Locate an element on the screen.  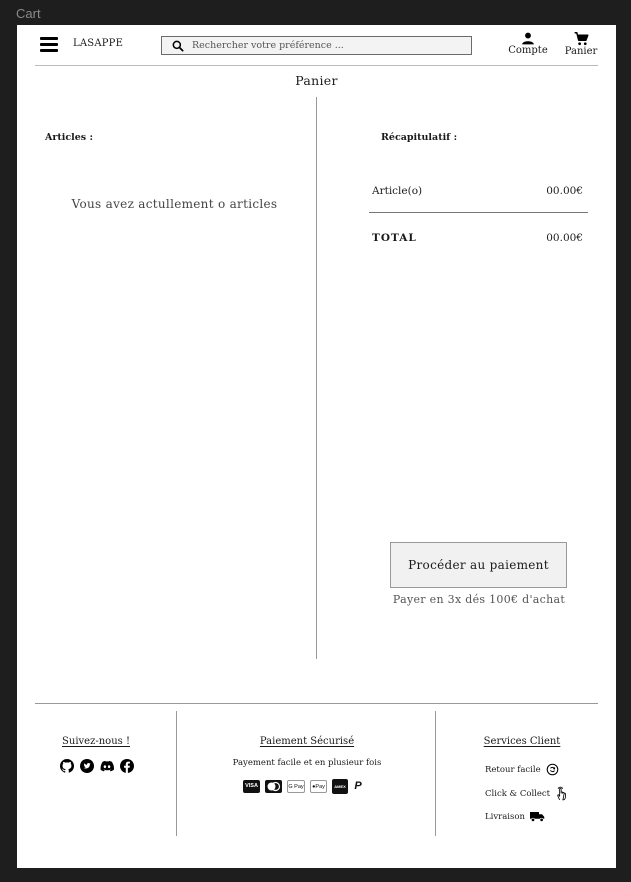
cart-label: Panier is located at coordinates (581, 51).